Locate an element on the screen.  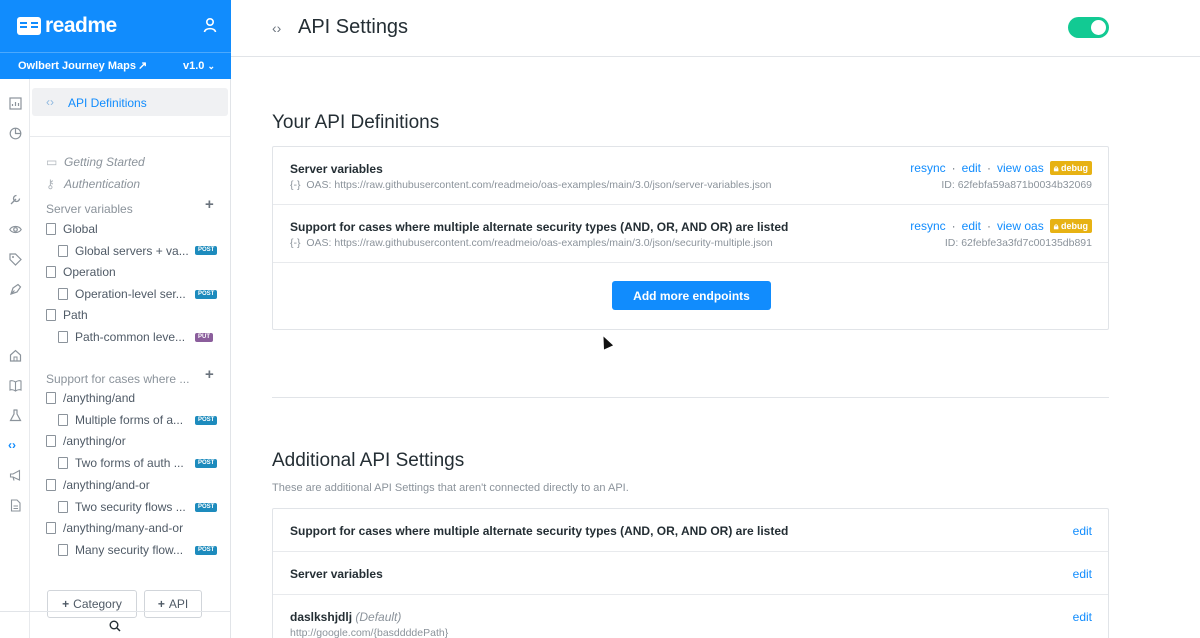
readme-book-icon is located at coordinates (29, 26).